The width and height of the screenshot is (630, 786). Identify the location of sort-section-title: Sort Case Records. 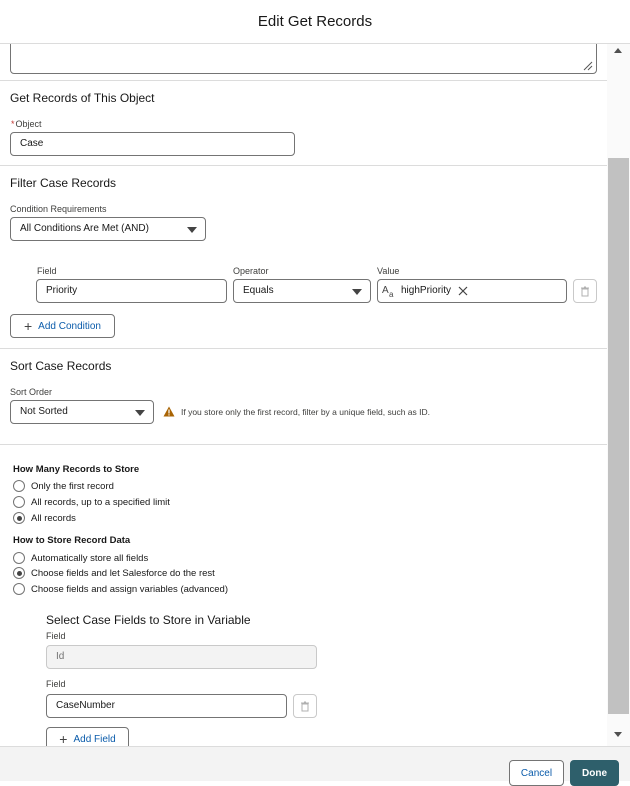
(61, 366).